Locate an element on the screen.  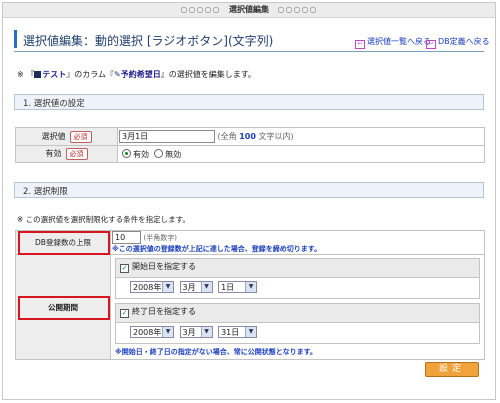
value-label-cell: 選択値 必須 is located at coordinates (66, 136).